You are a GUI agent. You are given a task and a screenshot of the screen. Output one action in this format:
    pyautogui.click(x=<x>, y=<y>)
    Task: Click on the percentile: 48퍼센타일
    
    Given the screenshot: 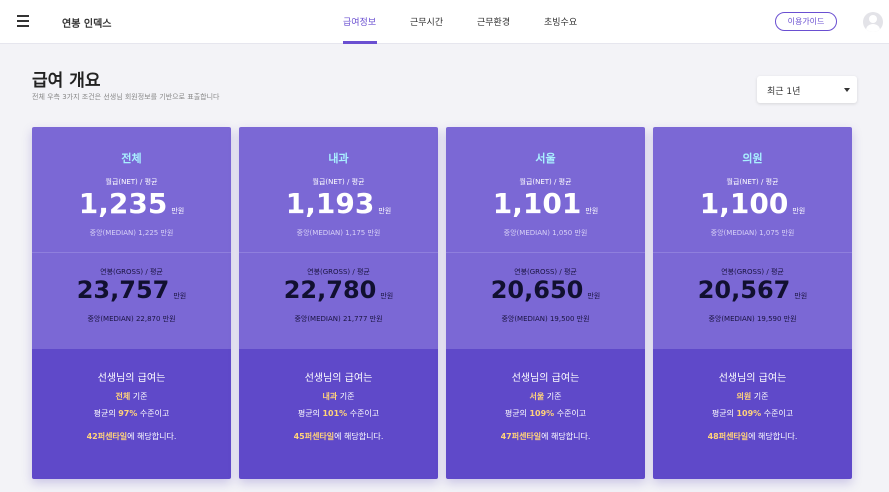 What is the action you would take?
    pyautogui.click(x=728, y=436)
    